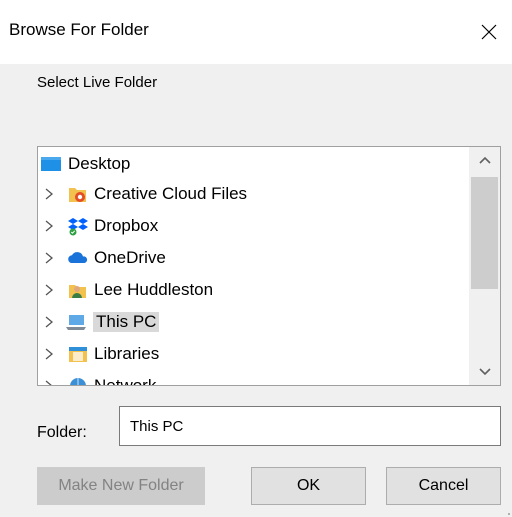  What do you see at coordinates (506, 511) in the screenshot?
I see `resize-grip-icon` at bounding box center [506, 511].